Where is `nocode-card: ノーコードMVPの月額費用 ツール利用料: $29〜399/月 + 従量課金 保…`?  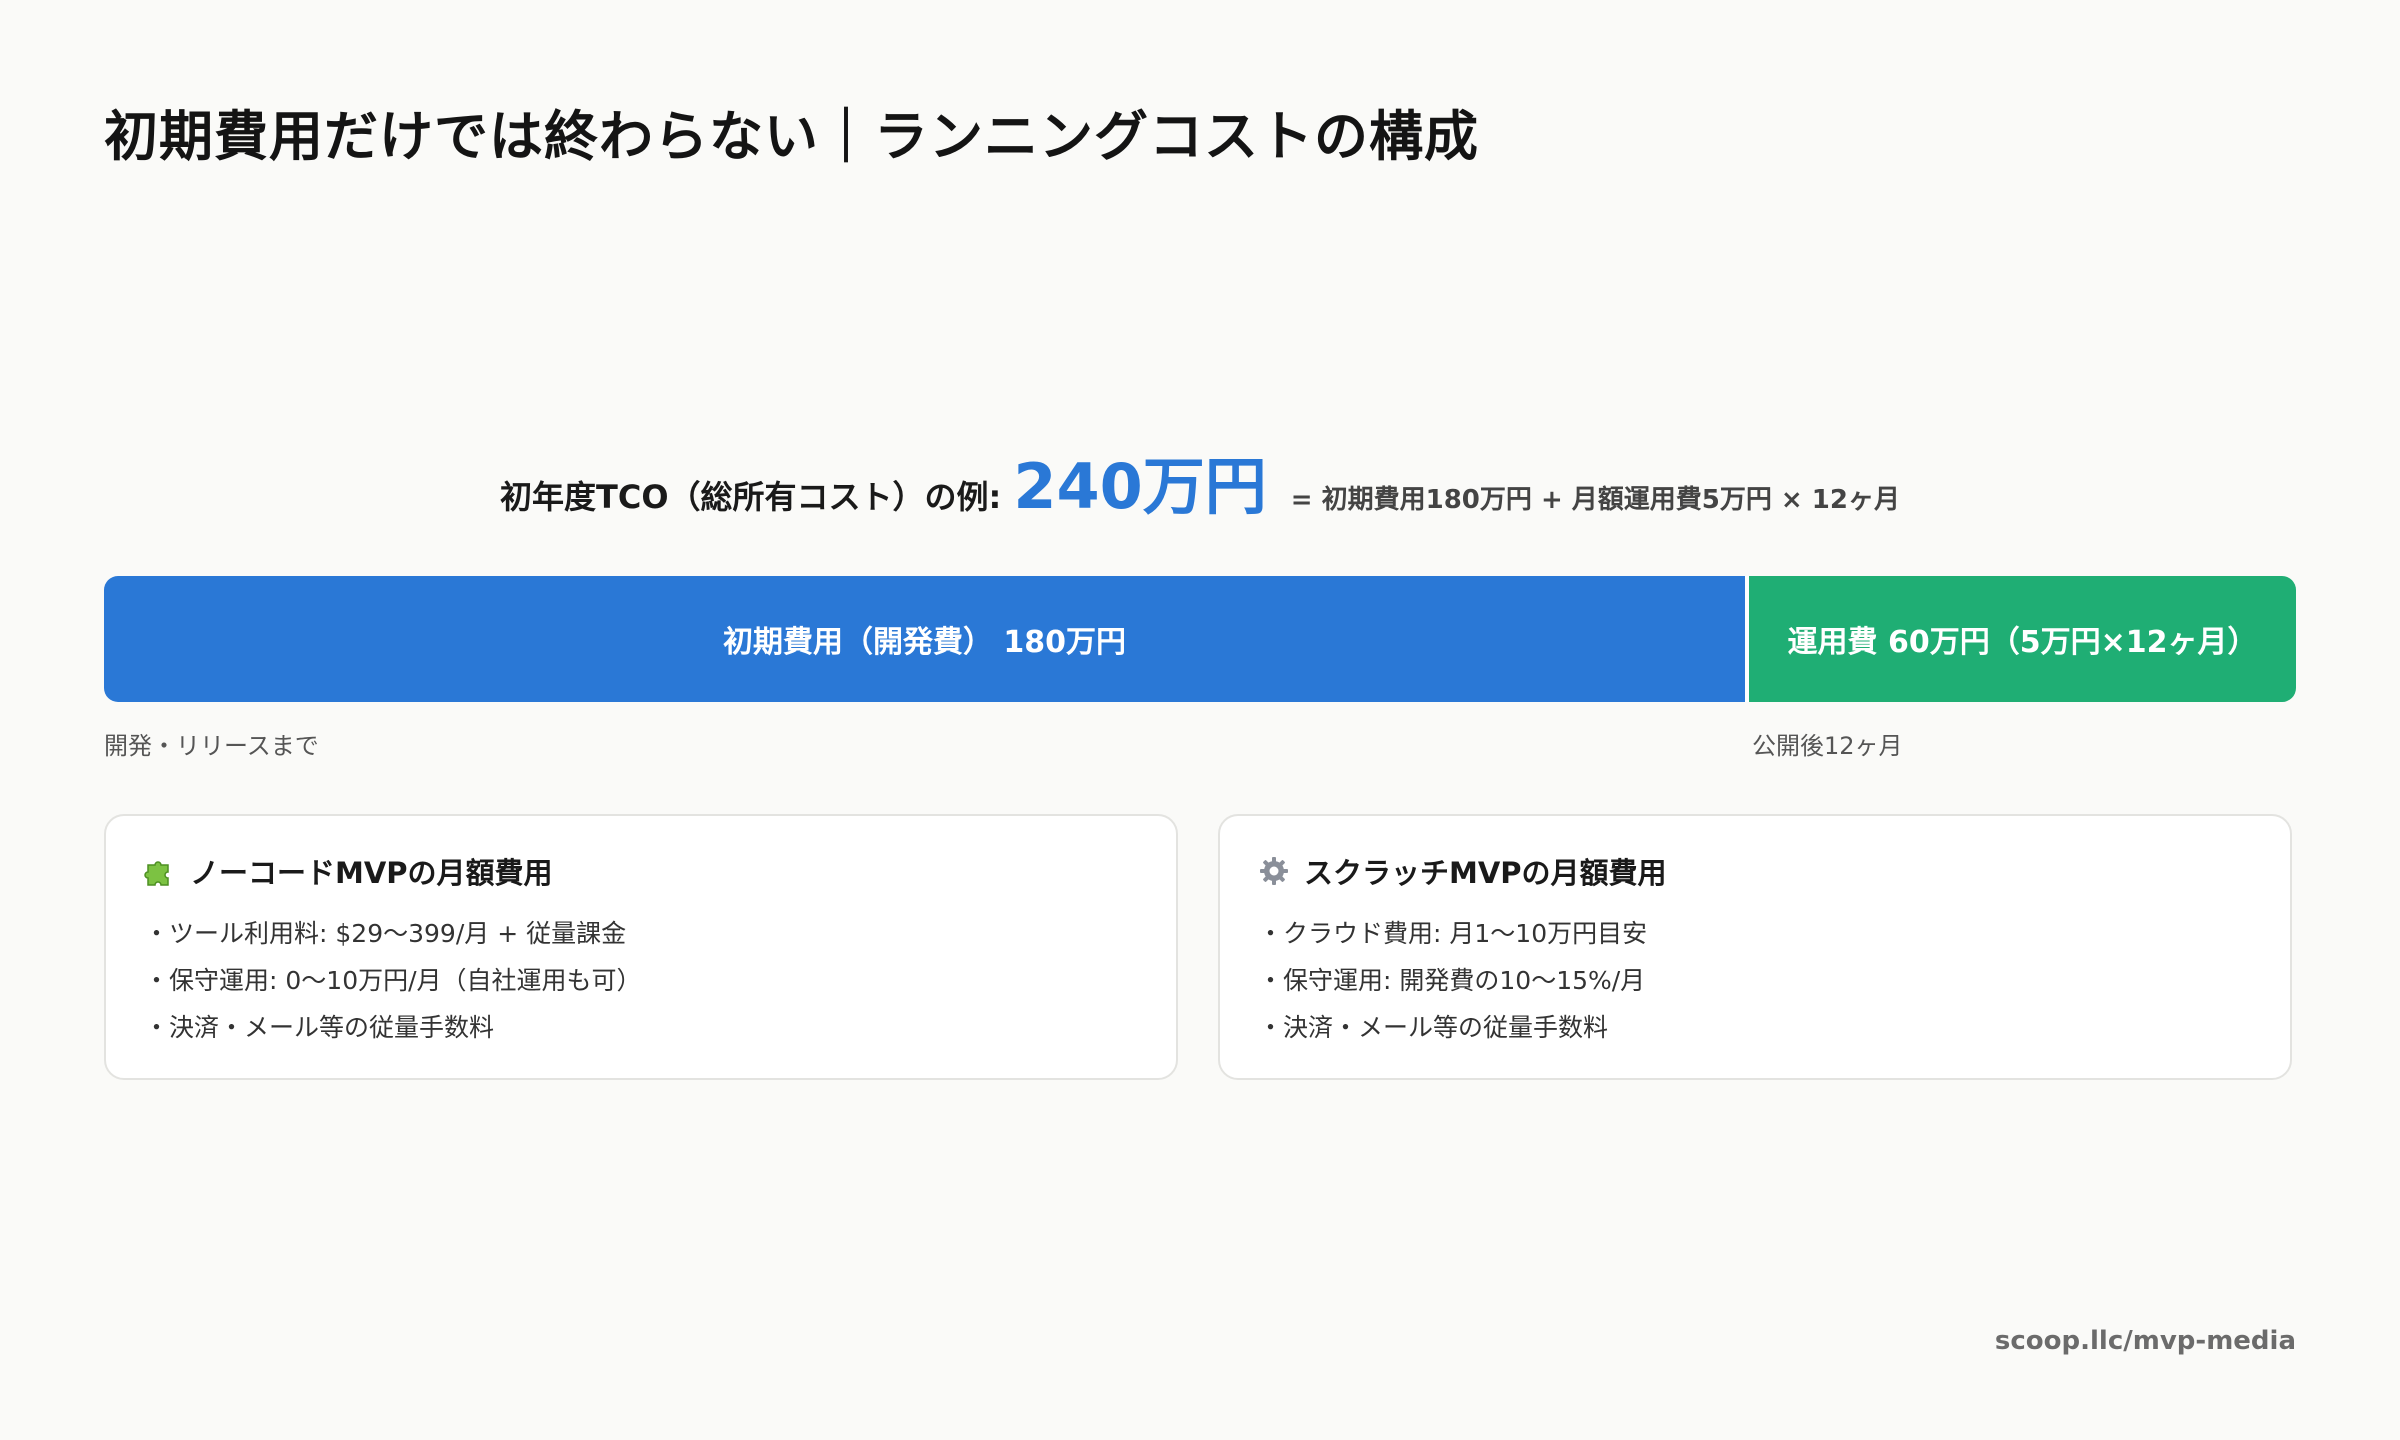 nocode-card: ノーコードMVPの月額費用 ツール利用料: $29〜399/月 + 従量課金 保… is located at coordinates (641, 947).